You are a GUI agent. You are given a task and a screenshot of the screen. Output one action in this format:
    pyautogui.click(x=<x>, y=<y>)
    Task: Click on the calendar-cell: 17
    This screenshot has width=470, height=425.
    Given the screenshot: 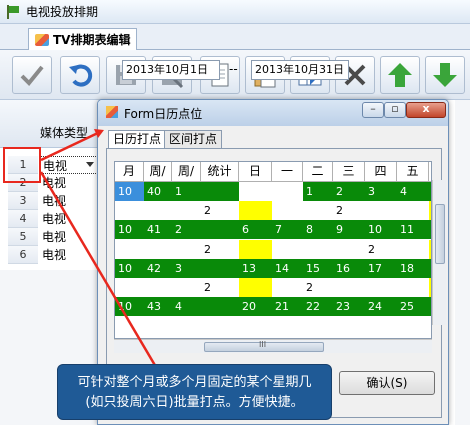 What is the action you would take?
    pyautogui.click(x=381, y=268)
    